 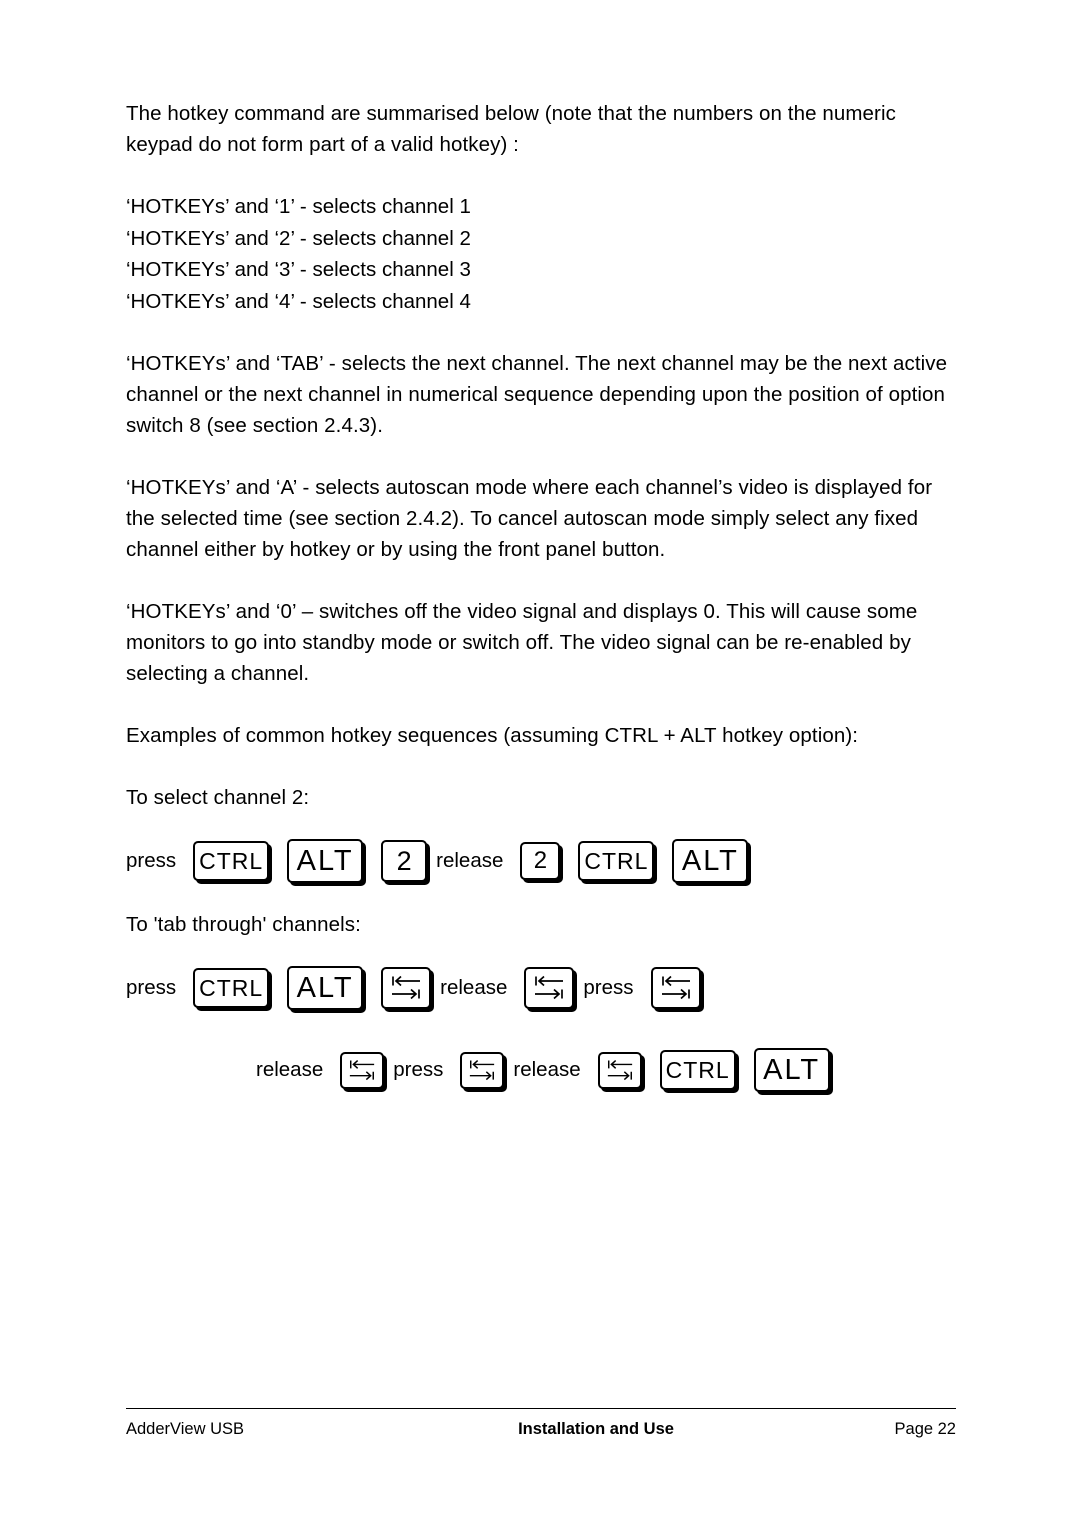 What do you see at coordinates (298, 206) in the screenshot?
I see `list-item: ‘HOTKEYs’ and ‘1’ - selects channel 1` at bounding box center [298, 206].